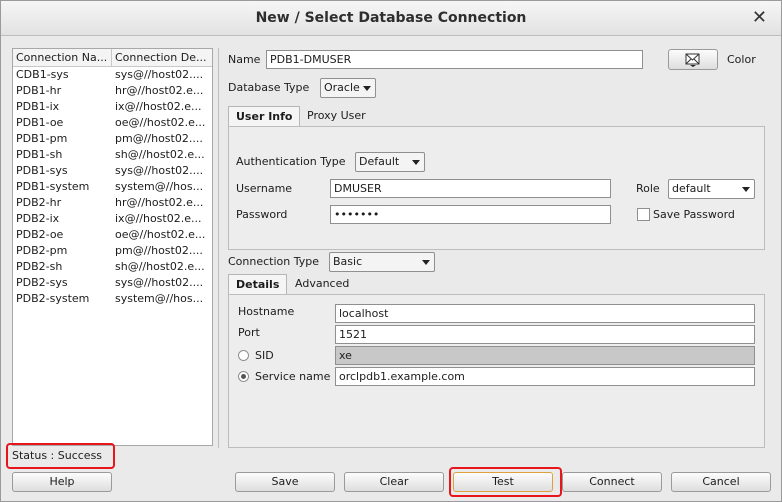 The height and width of the screenshot is (502, 782). Describe the element at coordinates (42, 282) in the screenshot. I see `connection-name-cell: PDB2-sys` at that location.